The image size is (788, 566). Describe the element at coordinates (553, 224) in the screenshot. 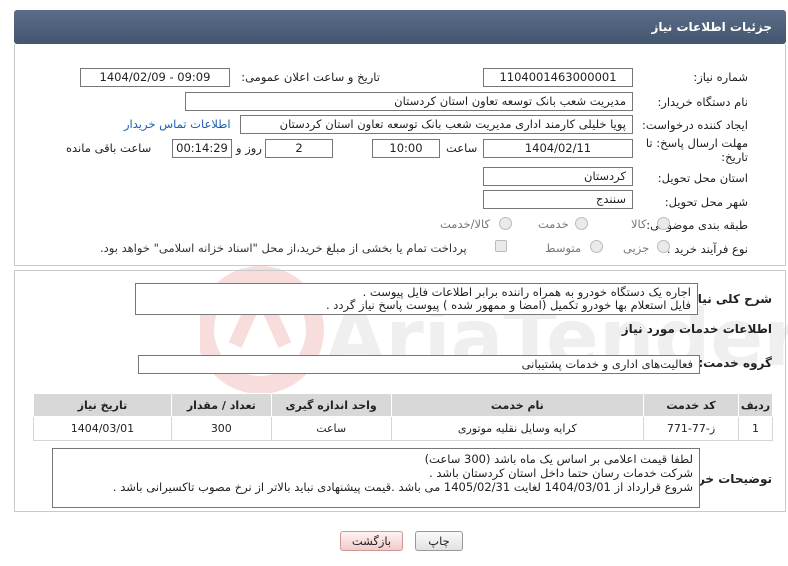

I see `category-option-service: خدمت` at that location.